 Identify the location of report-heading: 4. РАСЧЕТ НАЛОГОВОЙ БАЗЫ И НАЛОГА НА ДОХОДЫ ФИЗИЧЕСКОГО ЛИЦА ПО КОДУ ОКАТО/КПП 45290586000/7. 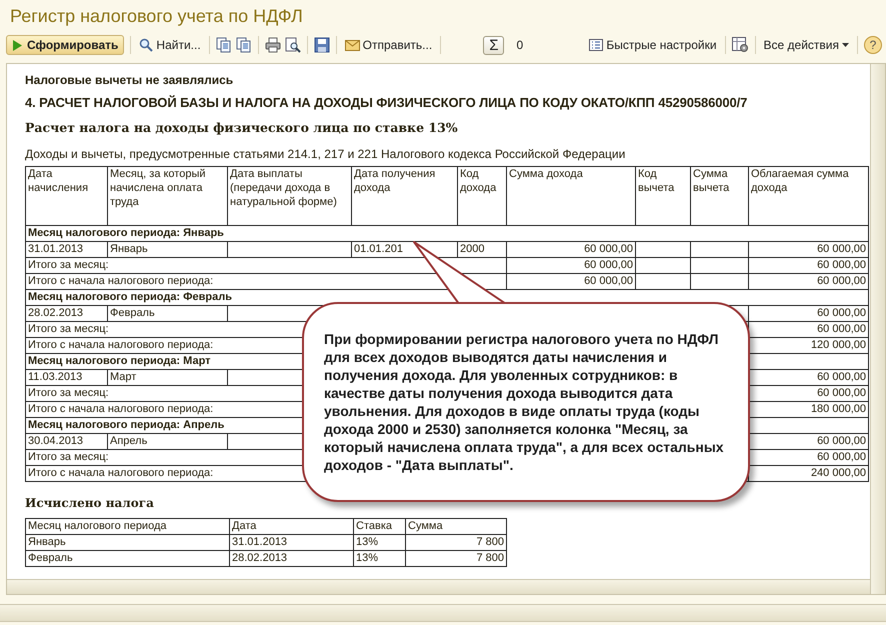
(386, 103).